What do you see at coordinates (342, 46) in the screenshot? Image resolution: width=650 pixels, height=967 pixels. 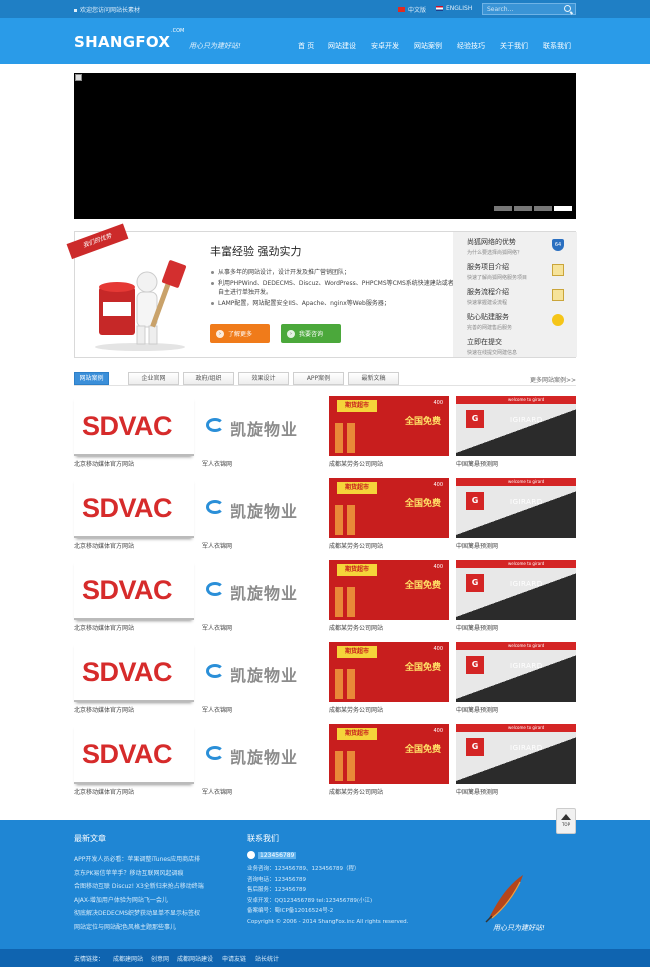 I see `nav-web-build: 网站建设` at bounding box center [342, 46].